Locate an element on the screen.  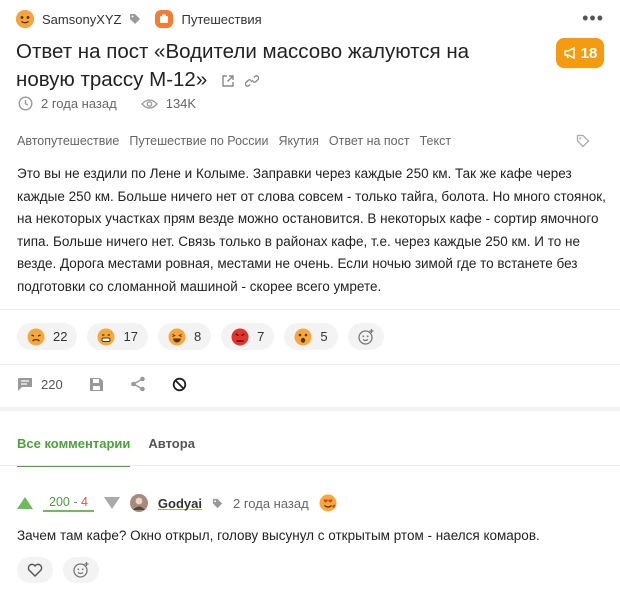
reaction-count: 7 is located at coordinates (261, 336).